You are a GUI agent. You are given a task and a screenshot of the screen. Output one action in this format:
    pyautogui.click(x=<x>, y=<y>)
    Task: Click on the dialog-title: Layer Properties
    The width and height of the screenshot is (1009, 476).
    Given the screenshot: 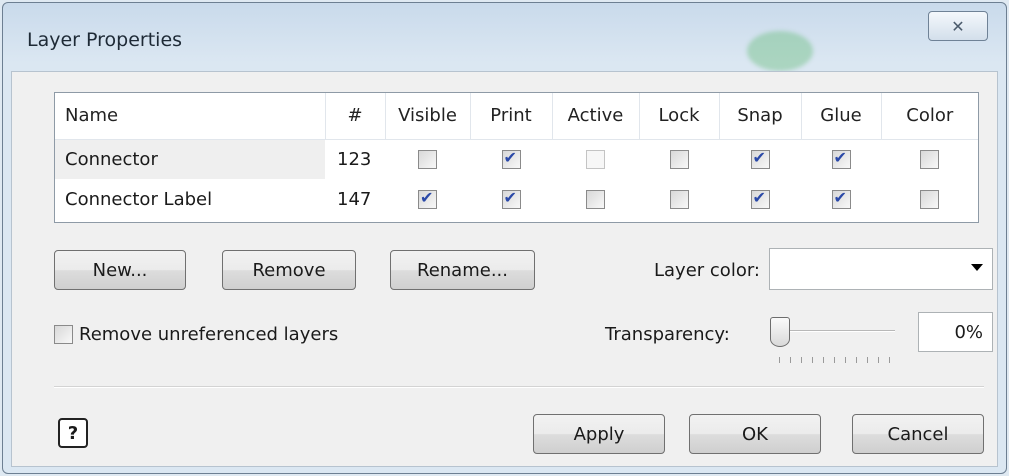 What is the action you would take?
    pyautogui.click(x=105, y=40)
    